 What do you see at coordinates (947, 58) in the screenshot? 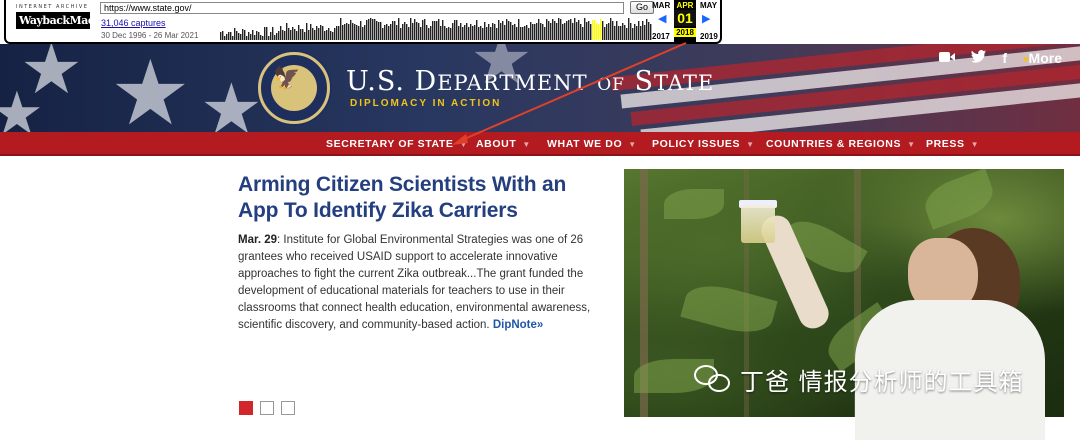
I see `video-icon` at bounding box center [947, 58].